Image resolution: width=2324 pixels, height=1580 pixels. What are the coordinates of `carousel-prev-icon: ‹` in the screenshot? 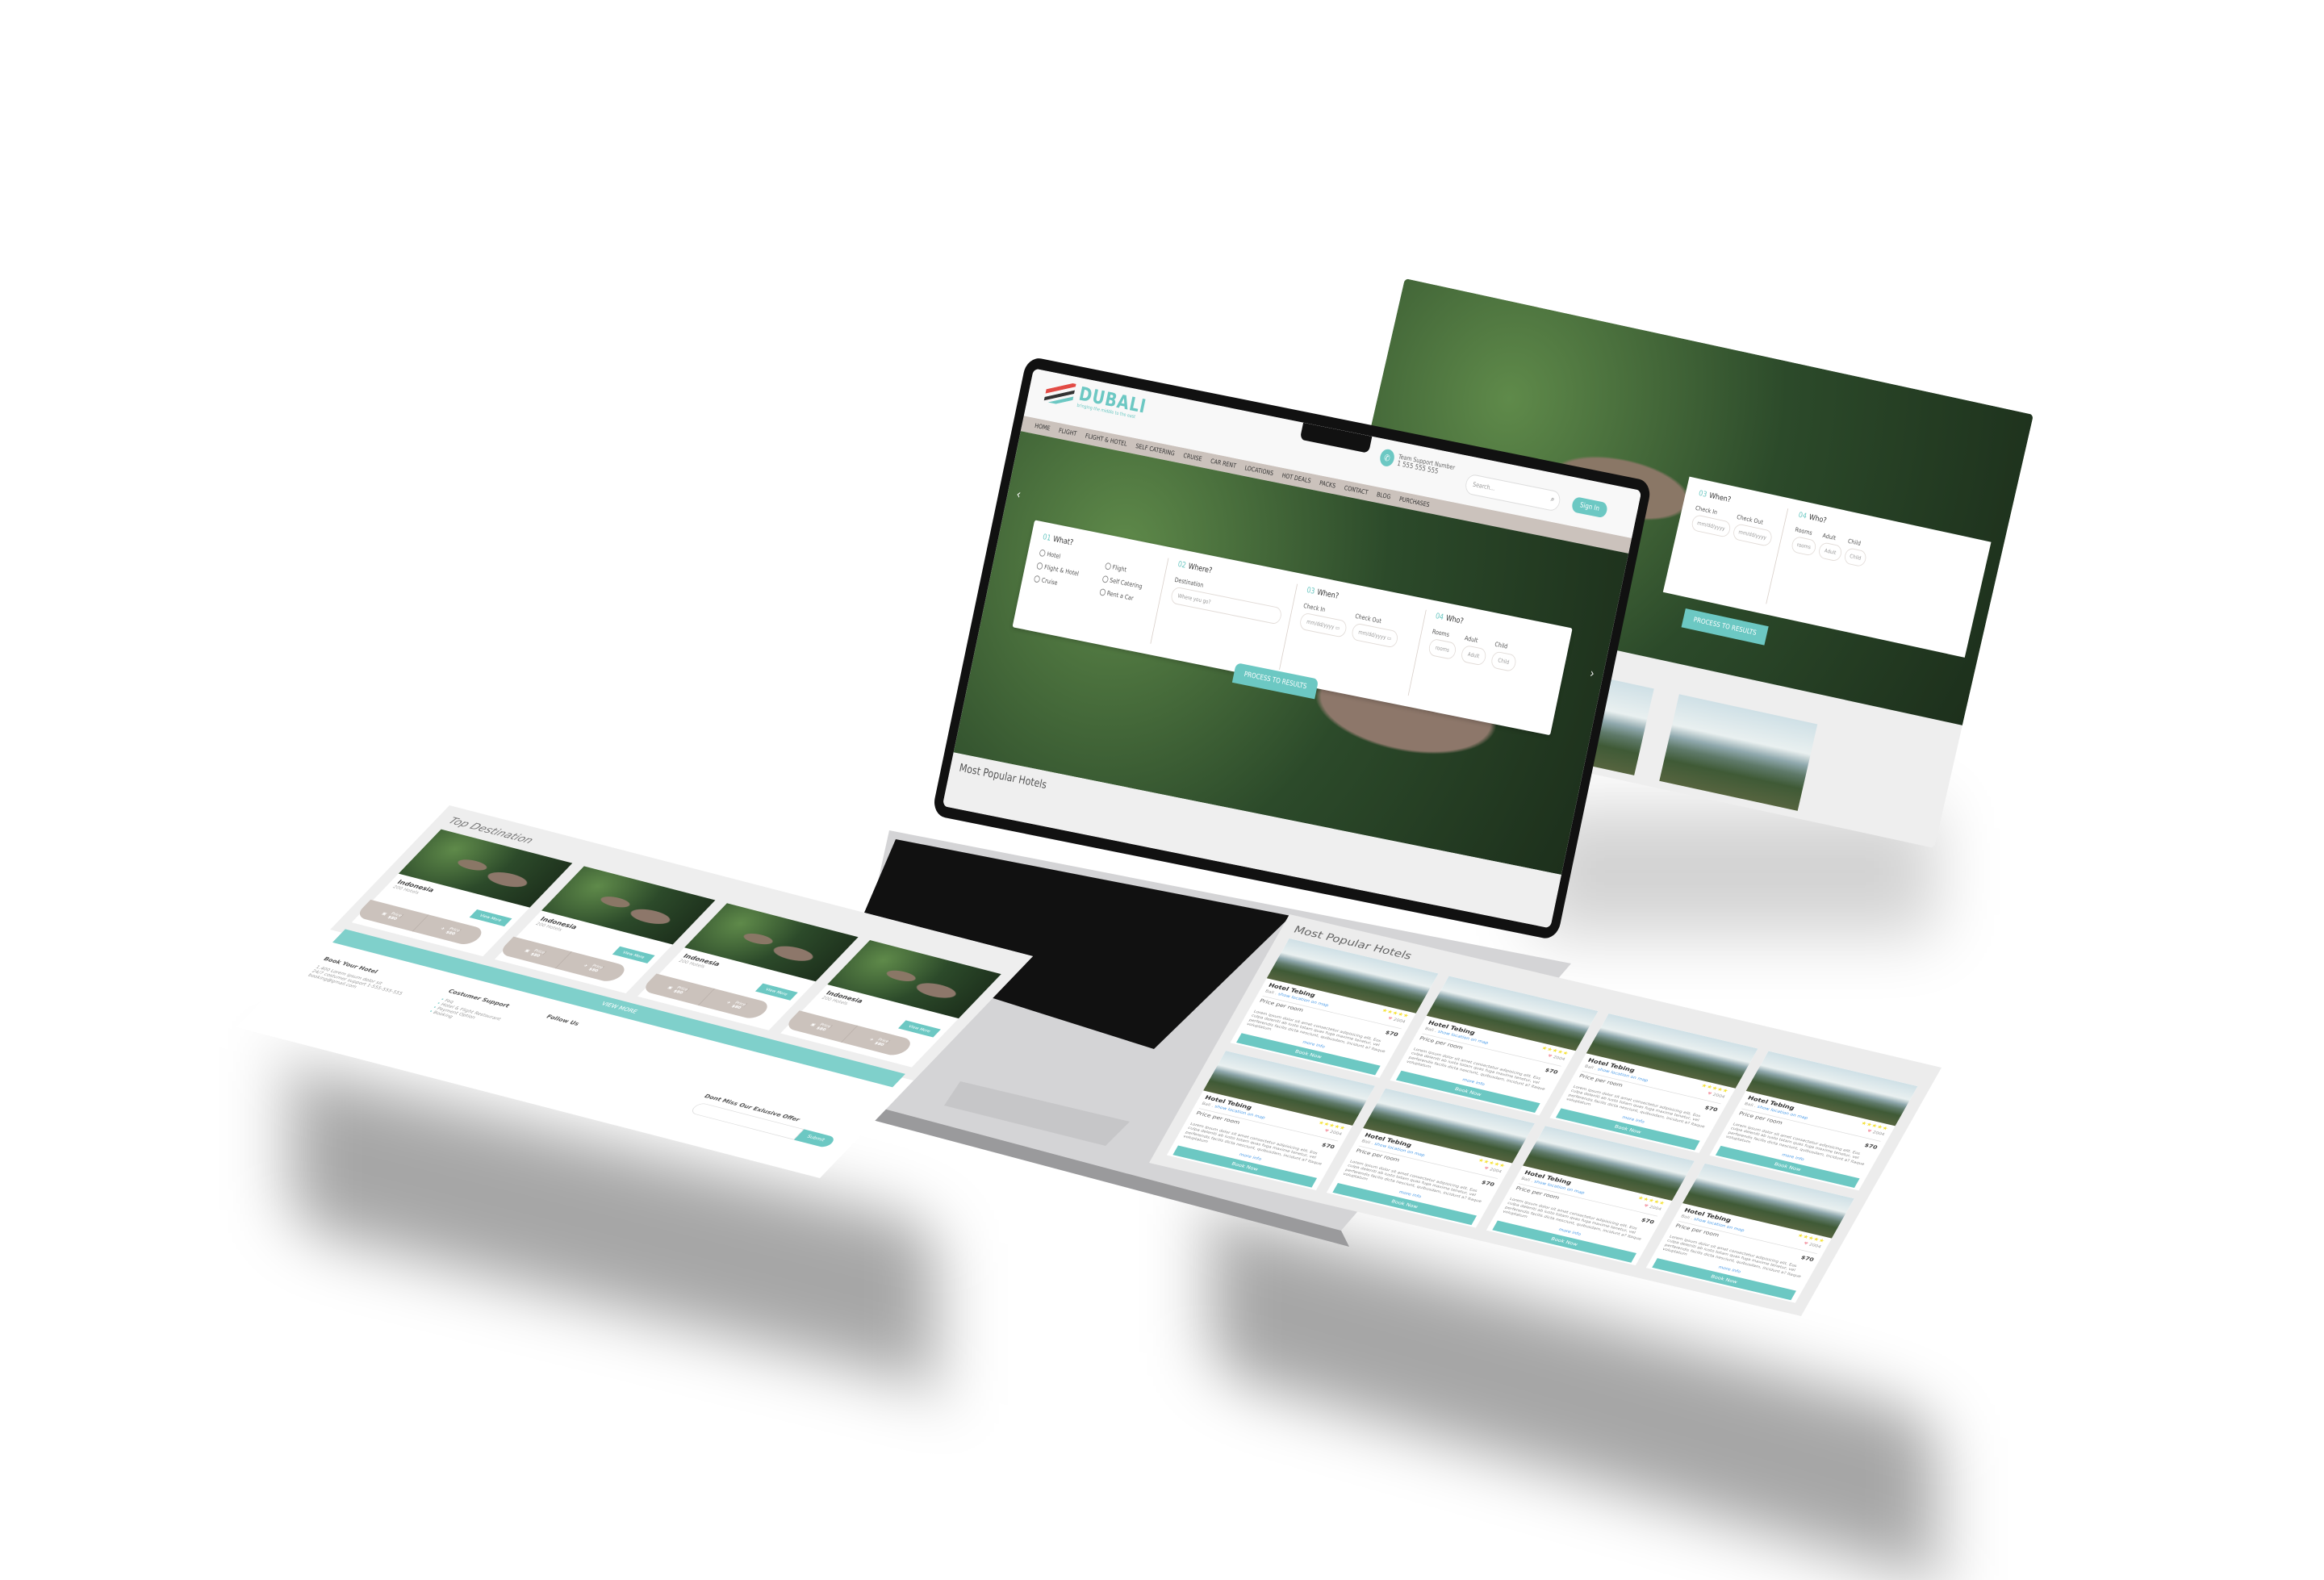 It's located at (1019, 494).